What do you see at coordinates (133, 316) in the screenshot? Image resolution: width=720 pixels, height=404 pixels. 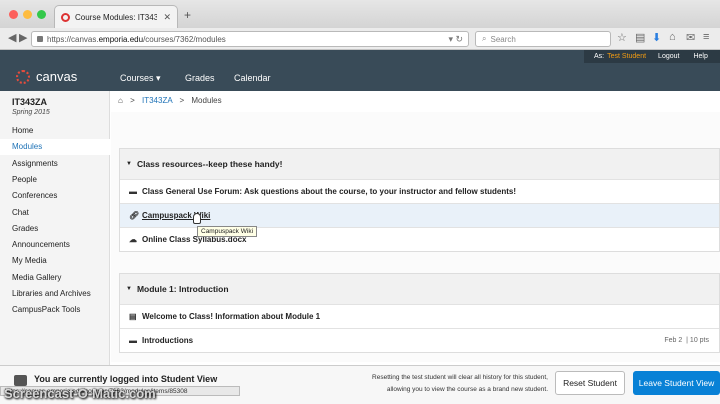 I see `page-icon: ▤` at bounding box center [133, 316].